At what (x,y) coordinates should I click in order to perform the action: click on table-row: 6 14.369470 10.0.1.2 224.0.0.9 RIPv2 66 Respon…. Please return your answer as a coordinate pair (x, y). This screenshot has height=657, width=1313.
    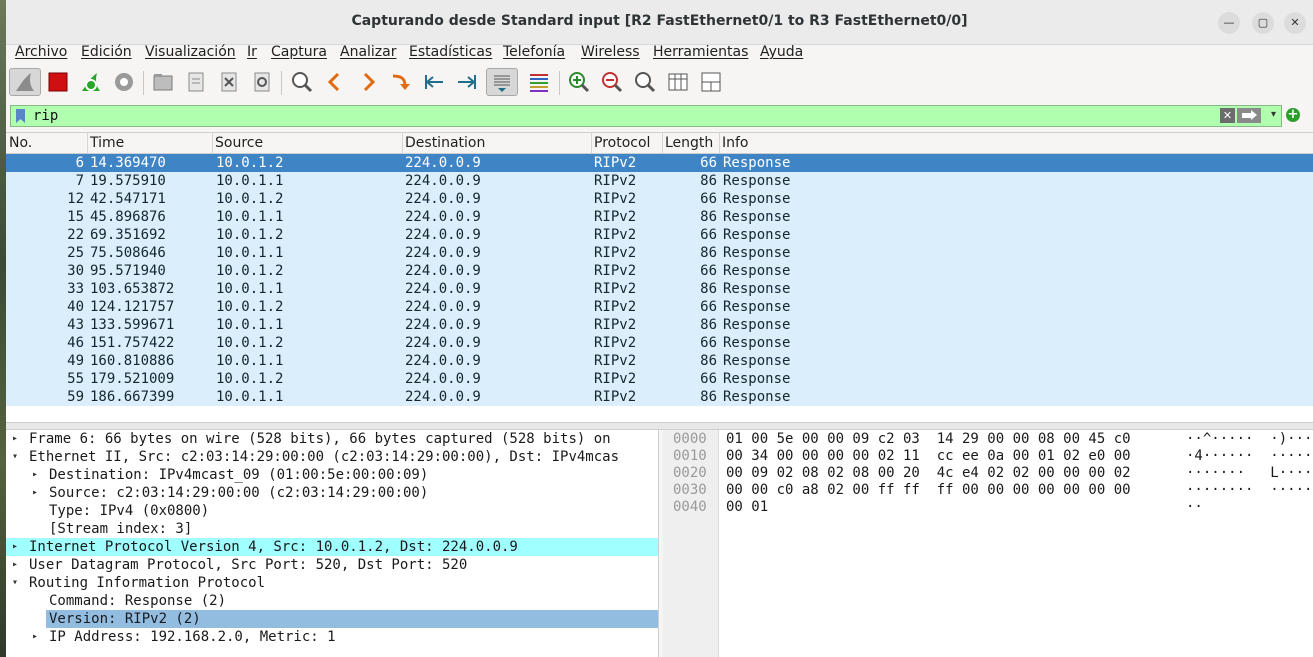
    Looking at the image, I should click on (659, 163).